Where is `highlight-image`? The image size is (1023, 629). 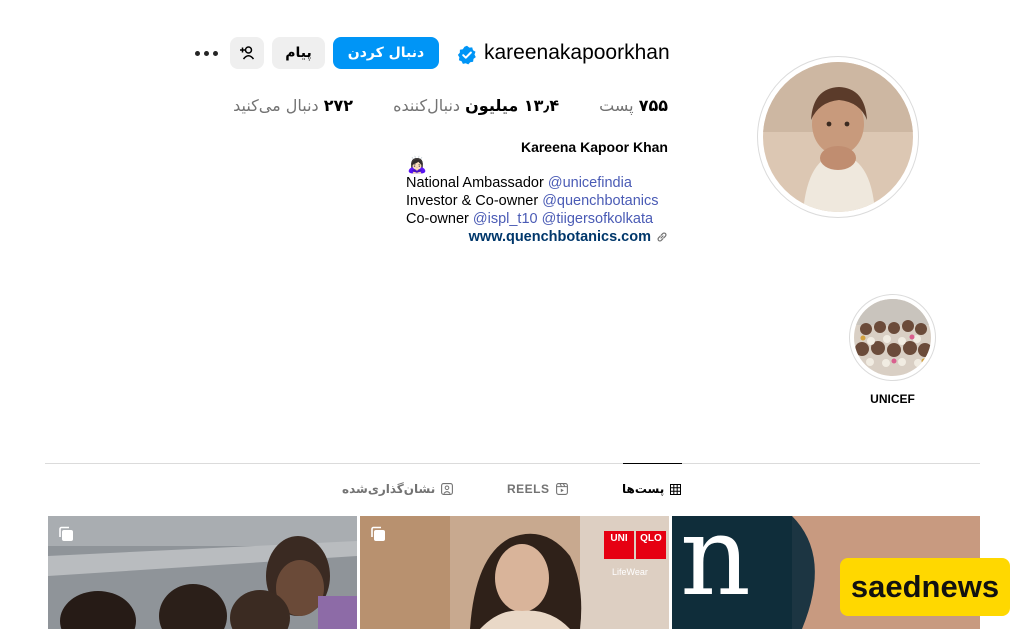
highlight-image is located at coordinates (892, 337).